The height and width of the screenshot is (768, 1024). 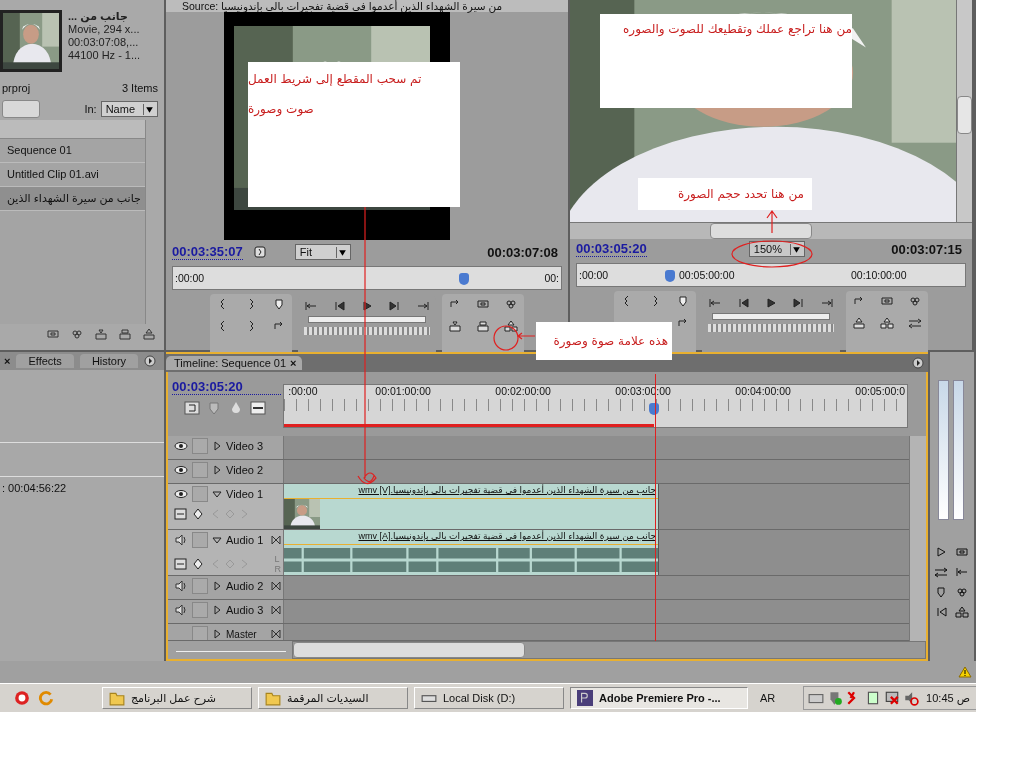 What do you see at coordinates (962, 612) in the screenshot?
I see `extract-tool-icon` at bounding box center [962, 612].